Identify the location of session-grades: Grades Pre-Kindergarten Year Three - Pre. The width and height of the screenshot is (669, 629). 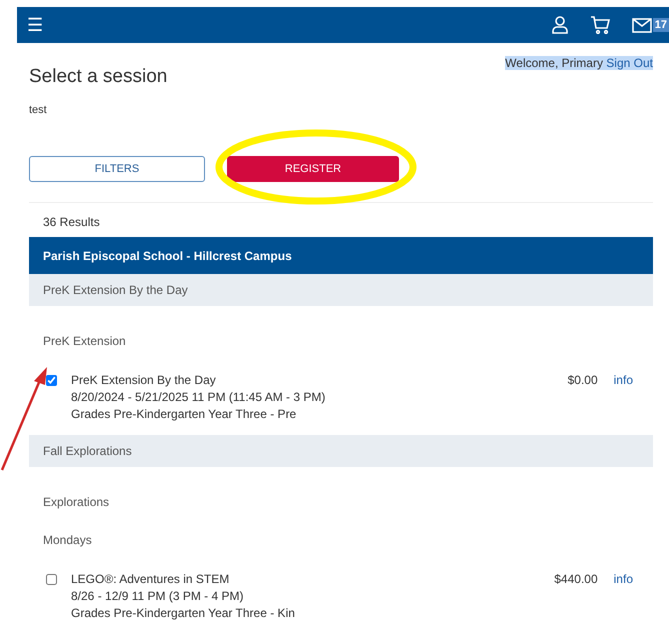
(184, 414).